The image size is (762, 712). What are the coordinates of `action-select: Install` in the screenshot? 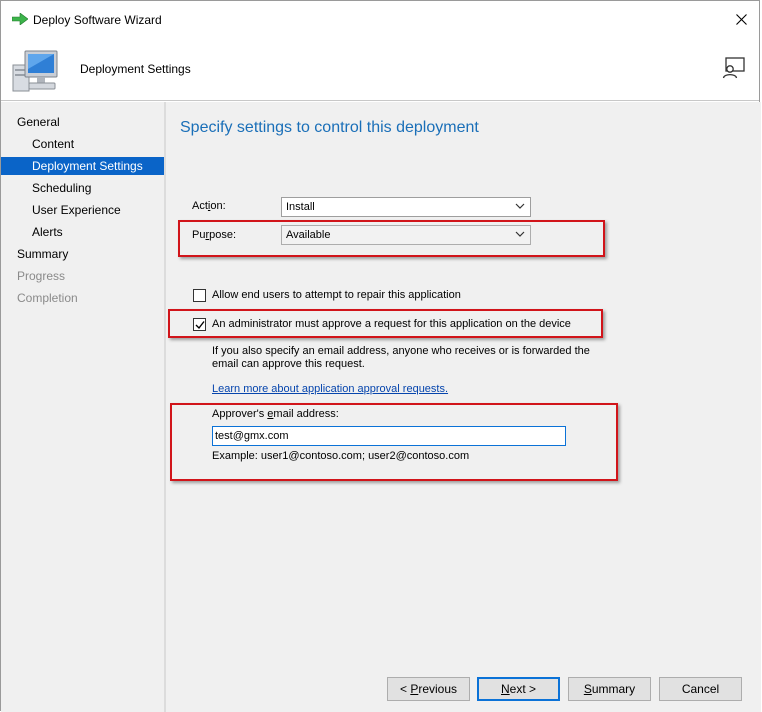 It's located at (406, 207).